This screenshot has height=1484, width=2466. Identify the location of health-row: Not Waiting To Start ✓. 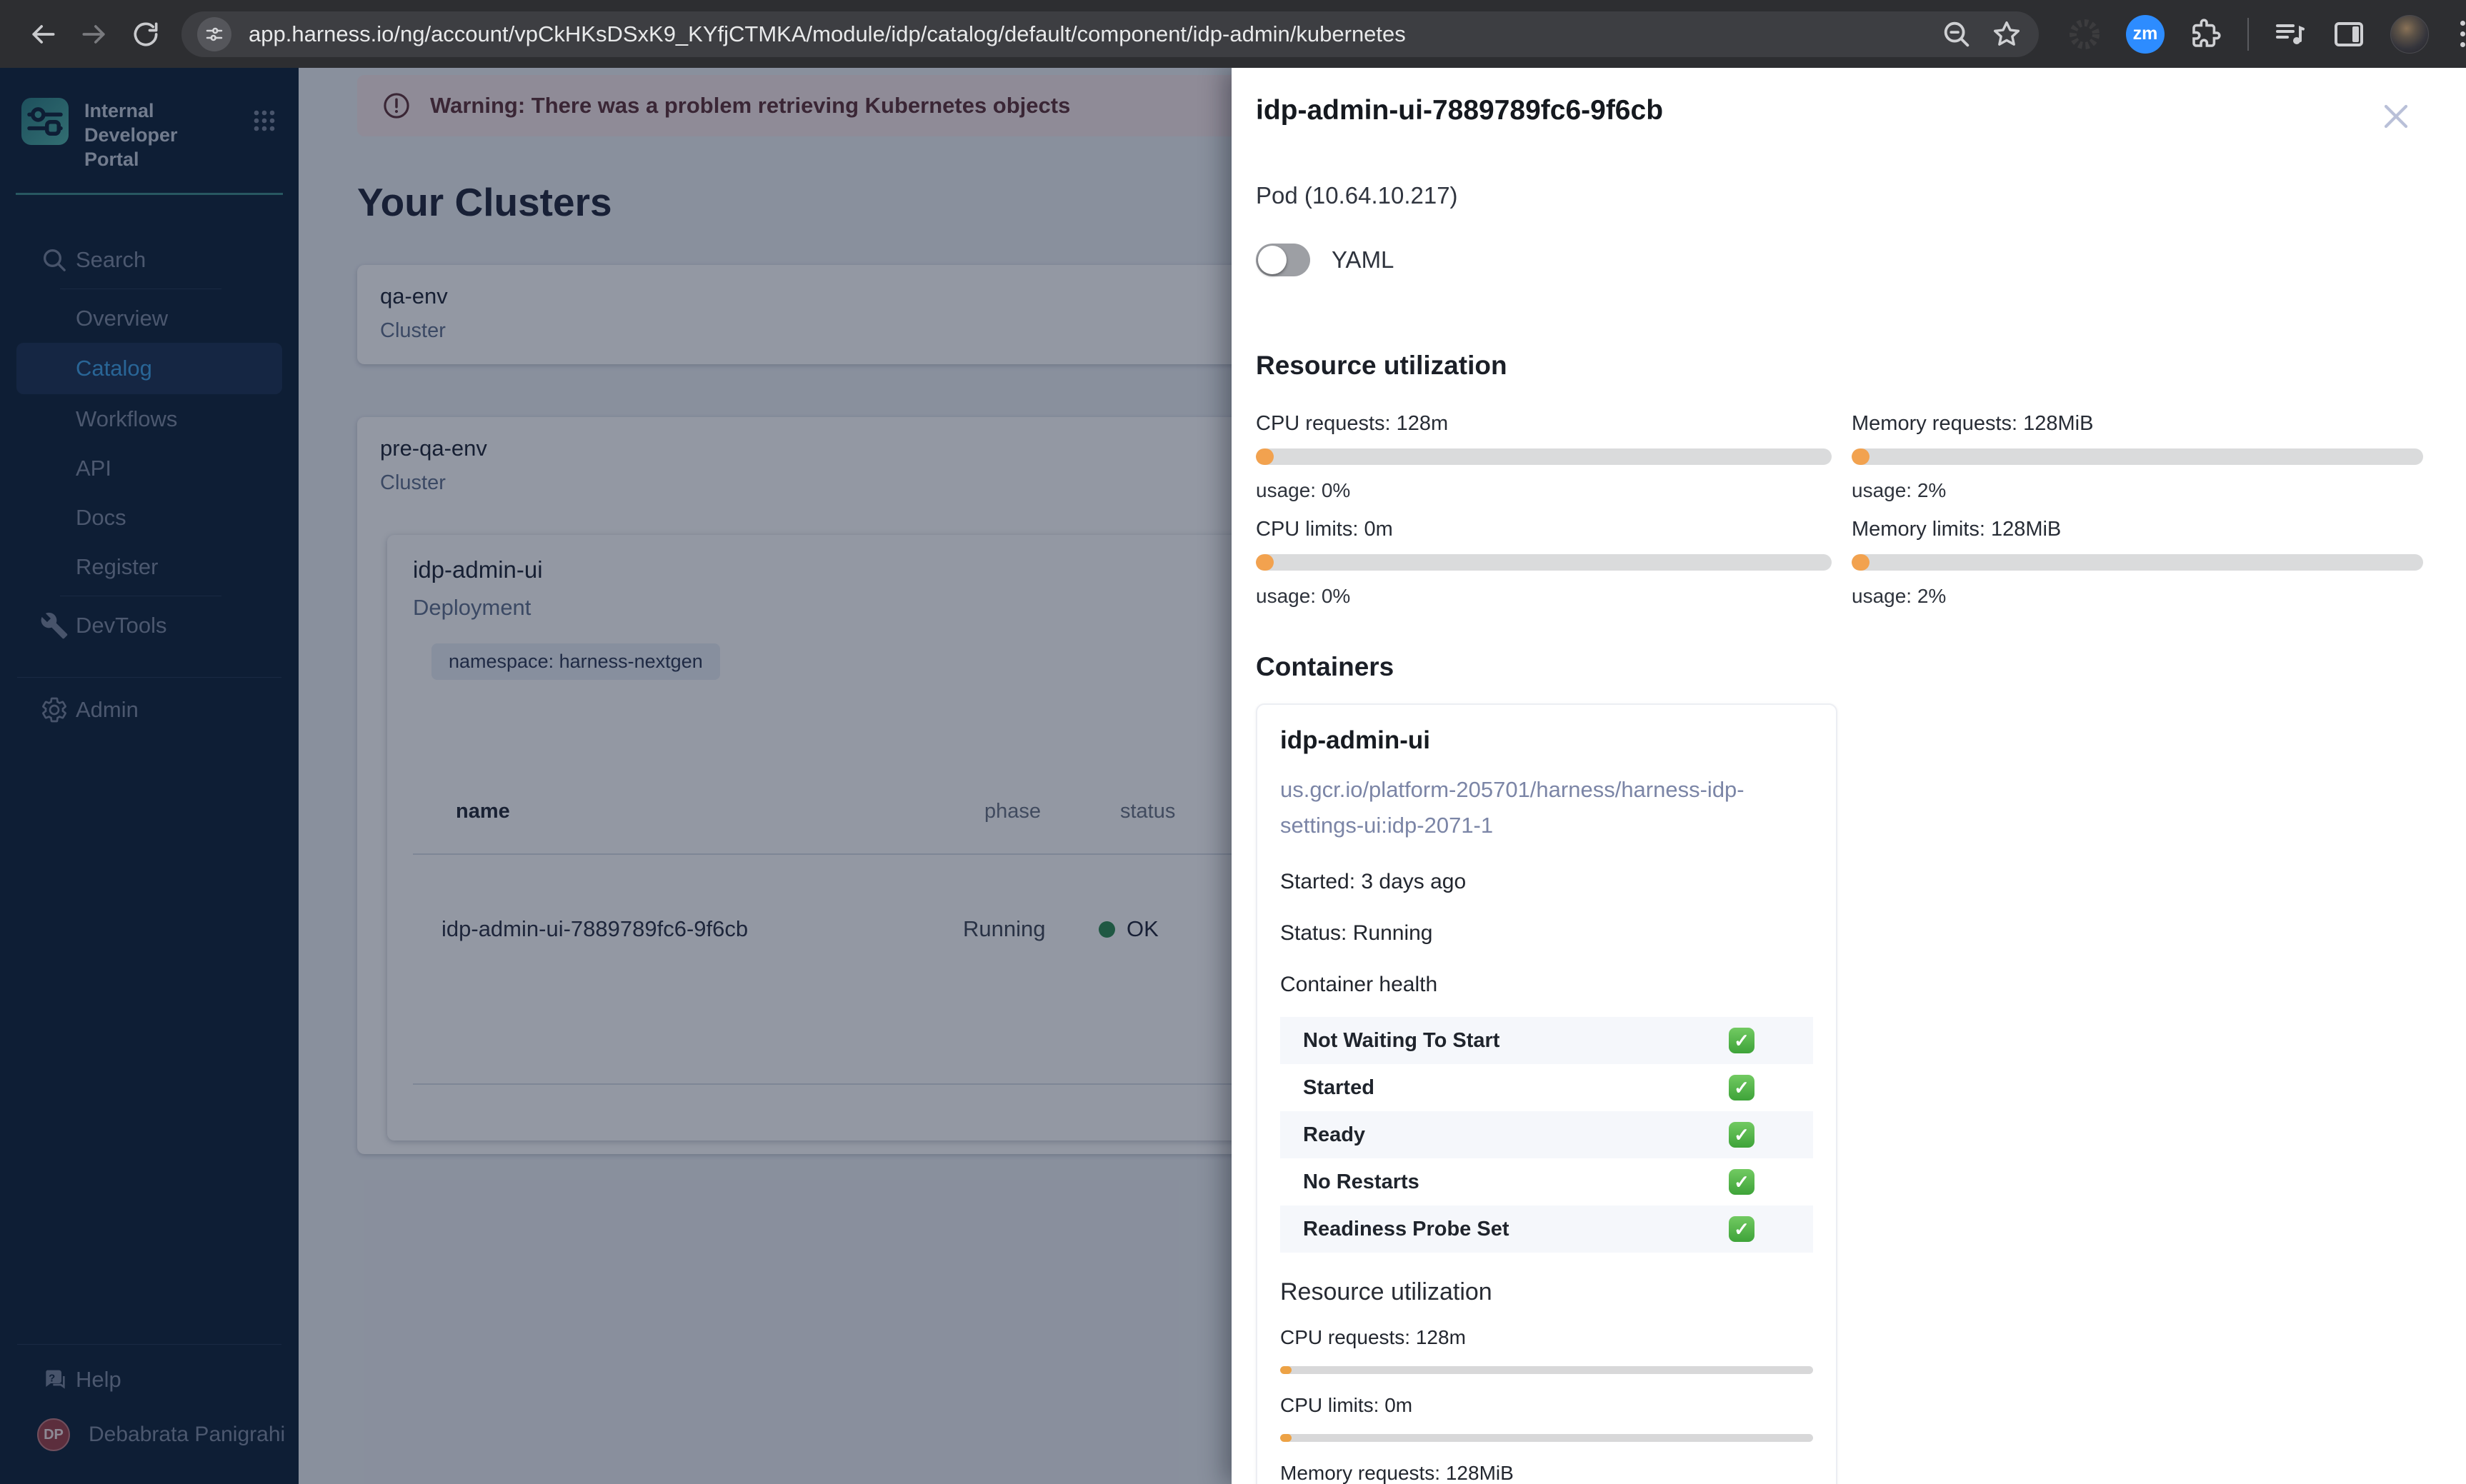
(1546, 1041).